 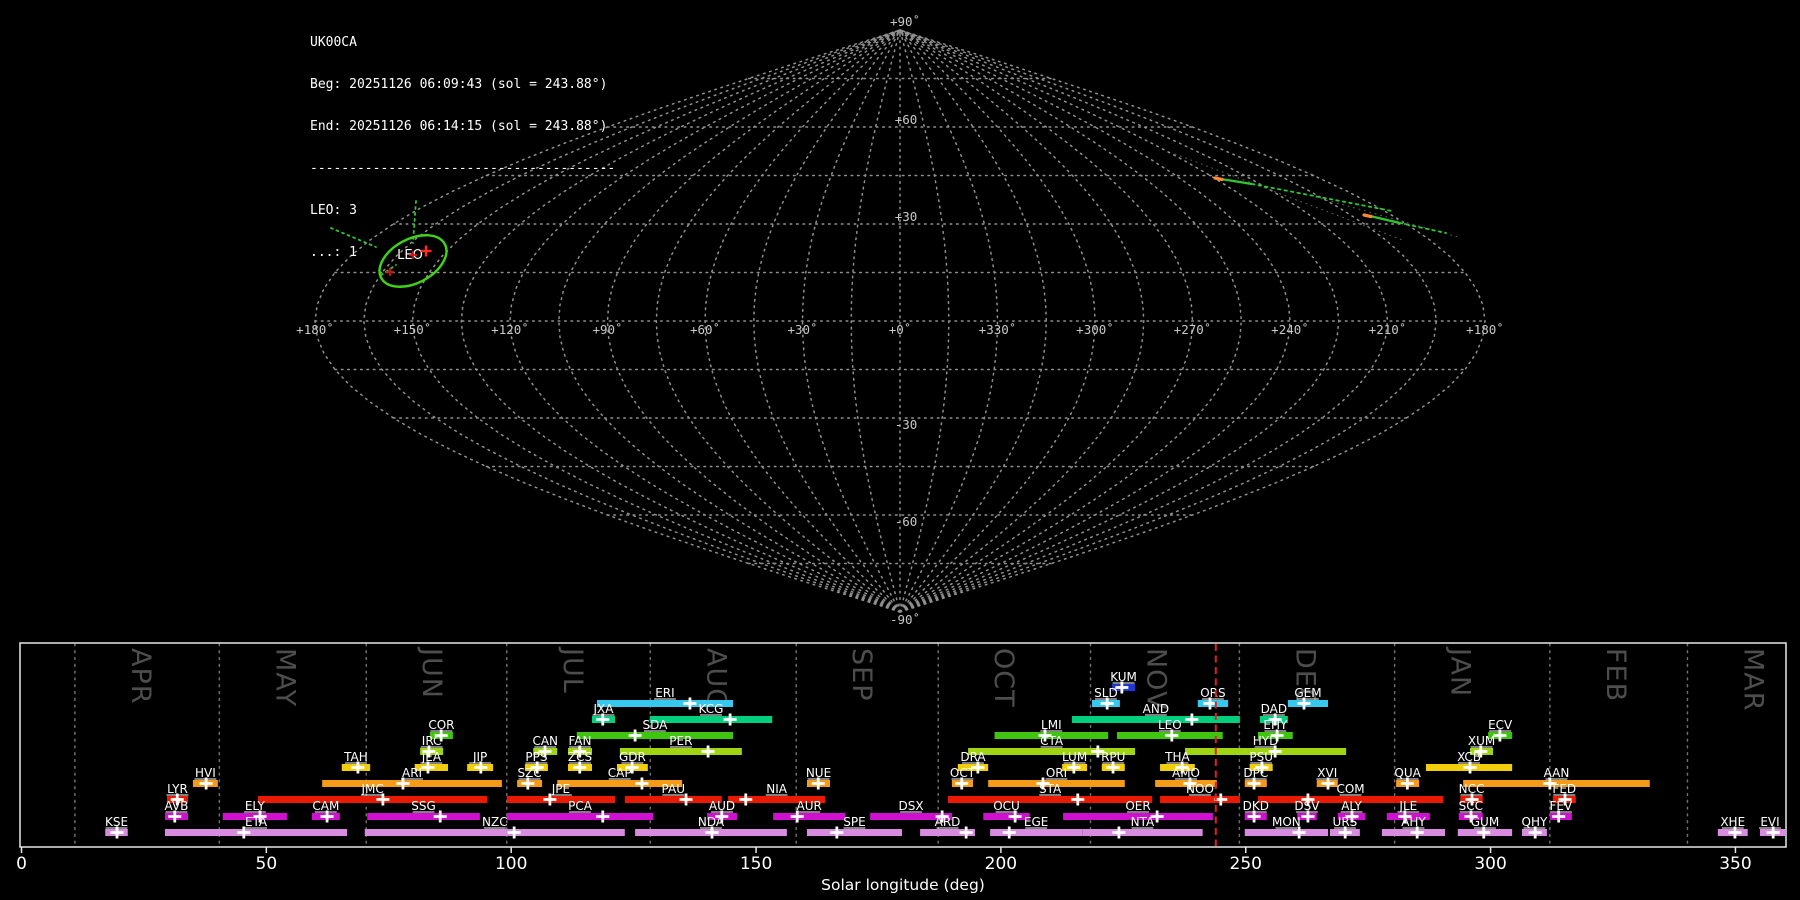 I want to click on shower-label: NTA, so click(x=1143, y=822).